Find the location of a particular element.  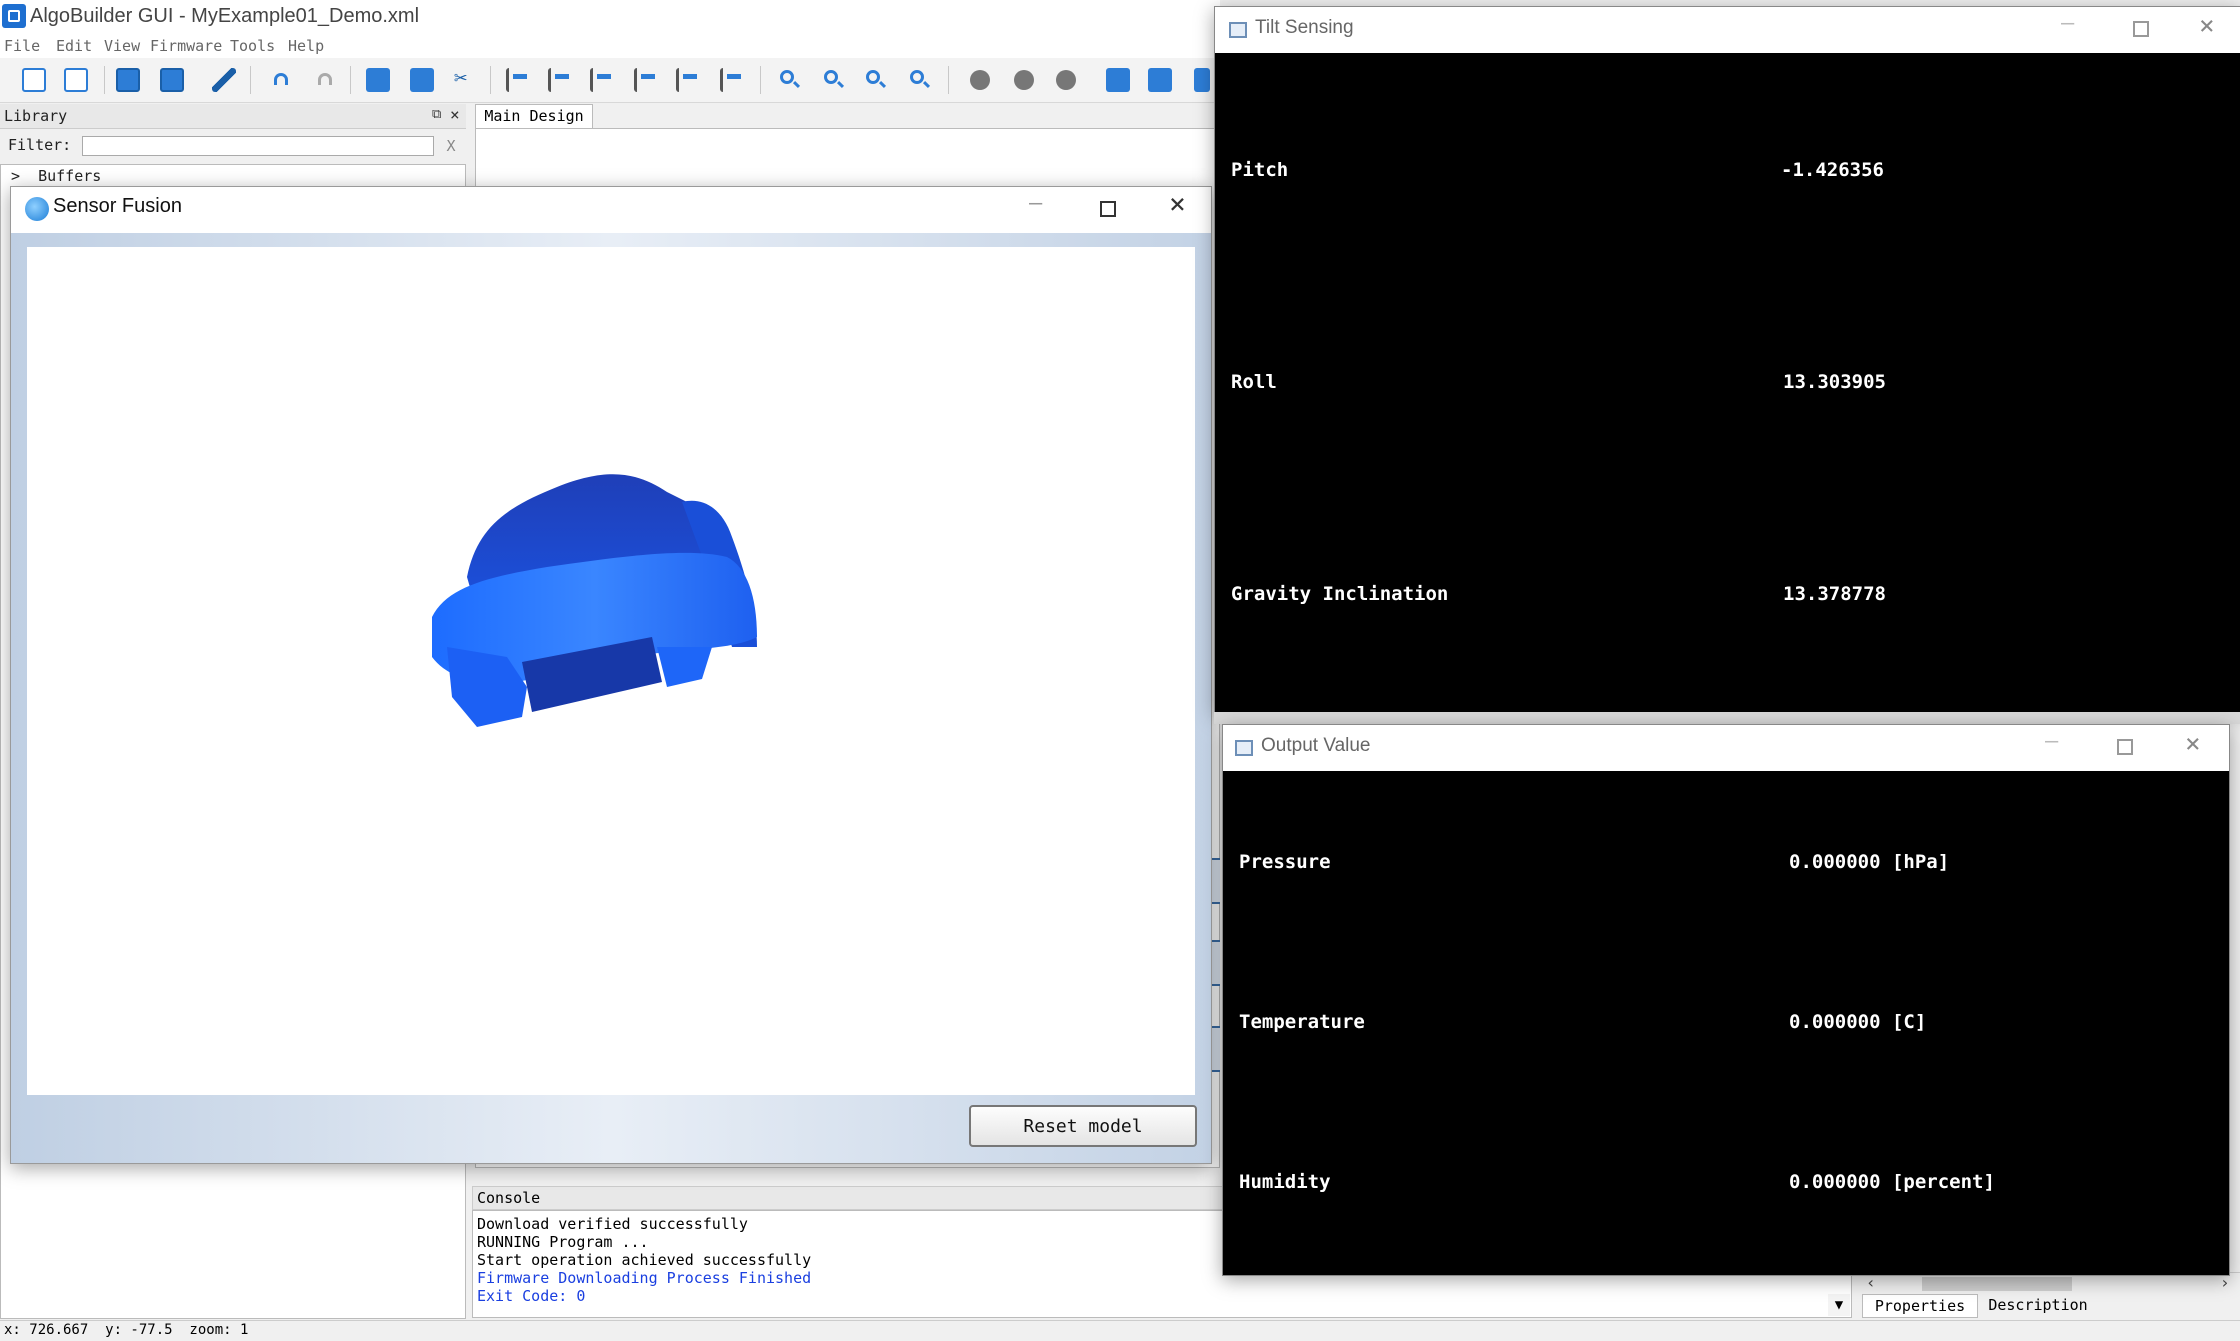

tilt-sensing-titlebar: Tilt Sensing — × is located at coordinates (1727, 30).